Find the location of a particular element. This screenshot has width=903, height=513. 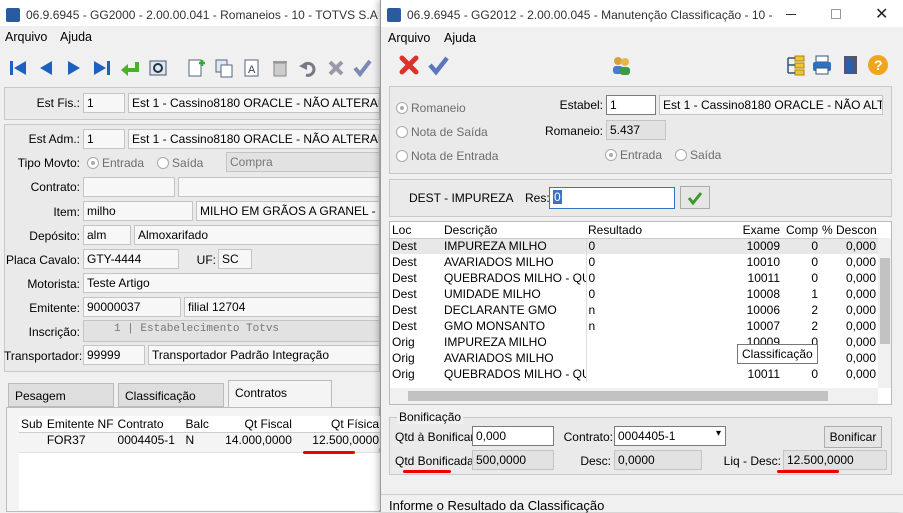

table-row: Dest DECLARANTE GMO n 10006 2 0,000 is located at coordinates (634, 310).